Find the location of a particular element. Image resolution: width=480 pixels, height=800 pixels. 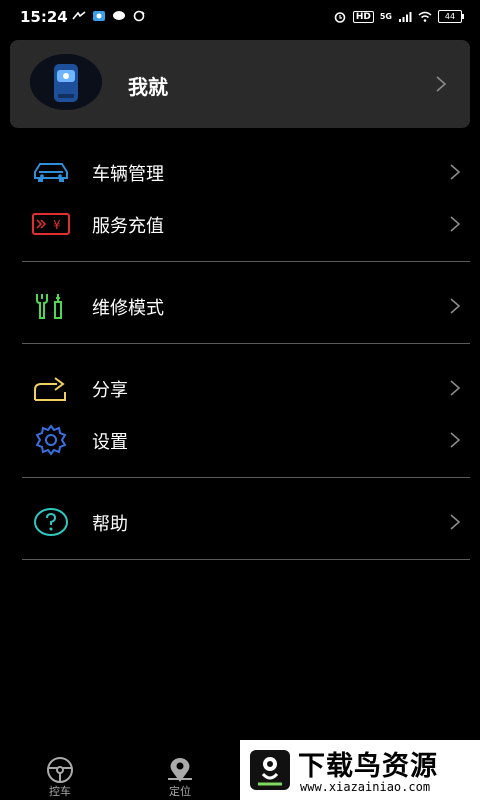

menu-item-vehicle-management: 车辆管理 is located at coordinates (240, 172).